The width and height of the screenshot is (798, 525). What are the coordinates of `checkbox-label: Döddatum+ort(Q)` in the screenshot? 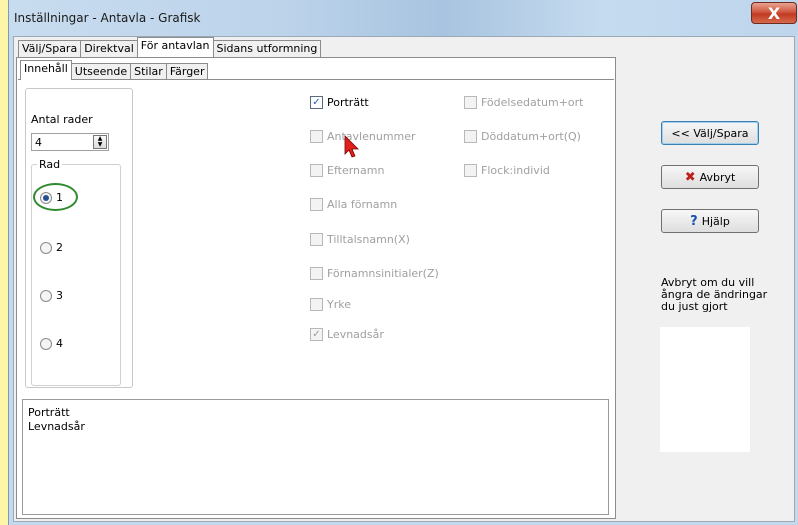 It's located at (531, 136).